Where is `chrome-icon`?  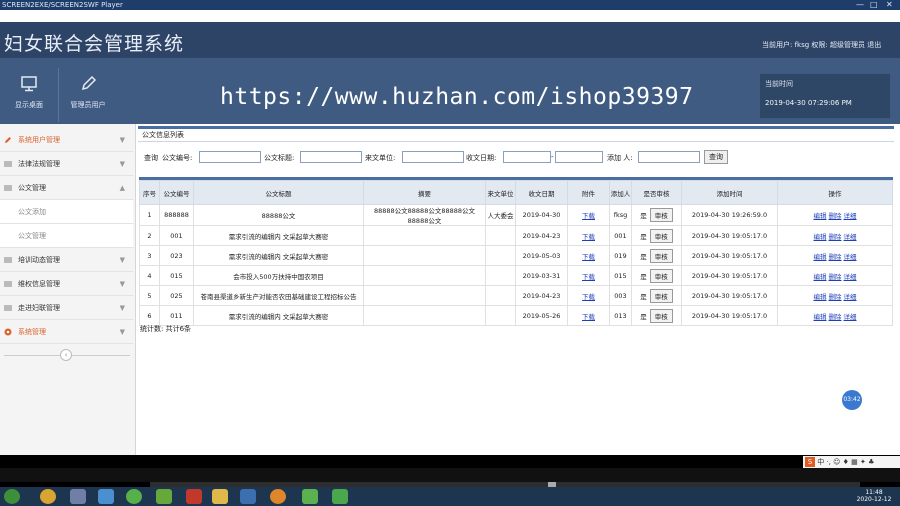 chrome-icon is located at coordinates (48, 496).